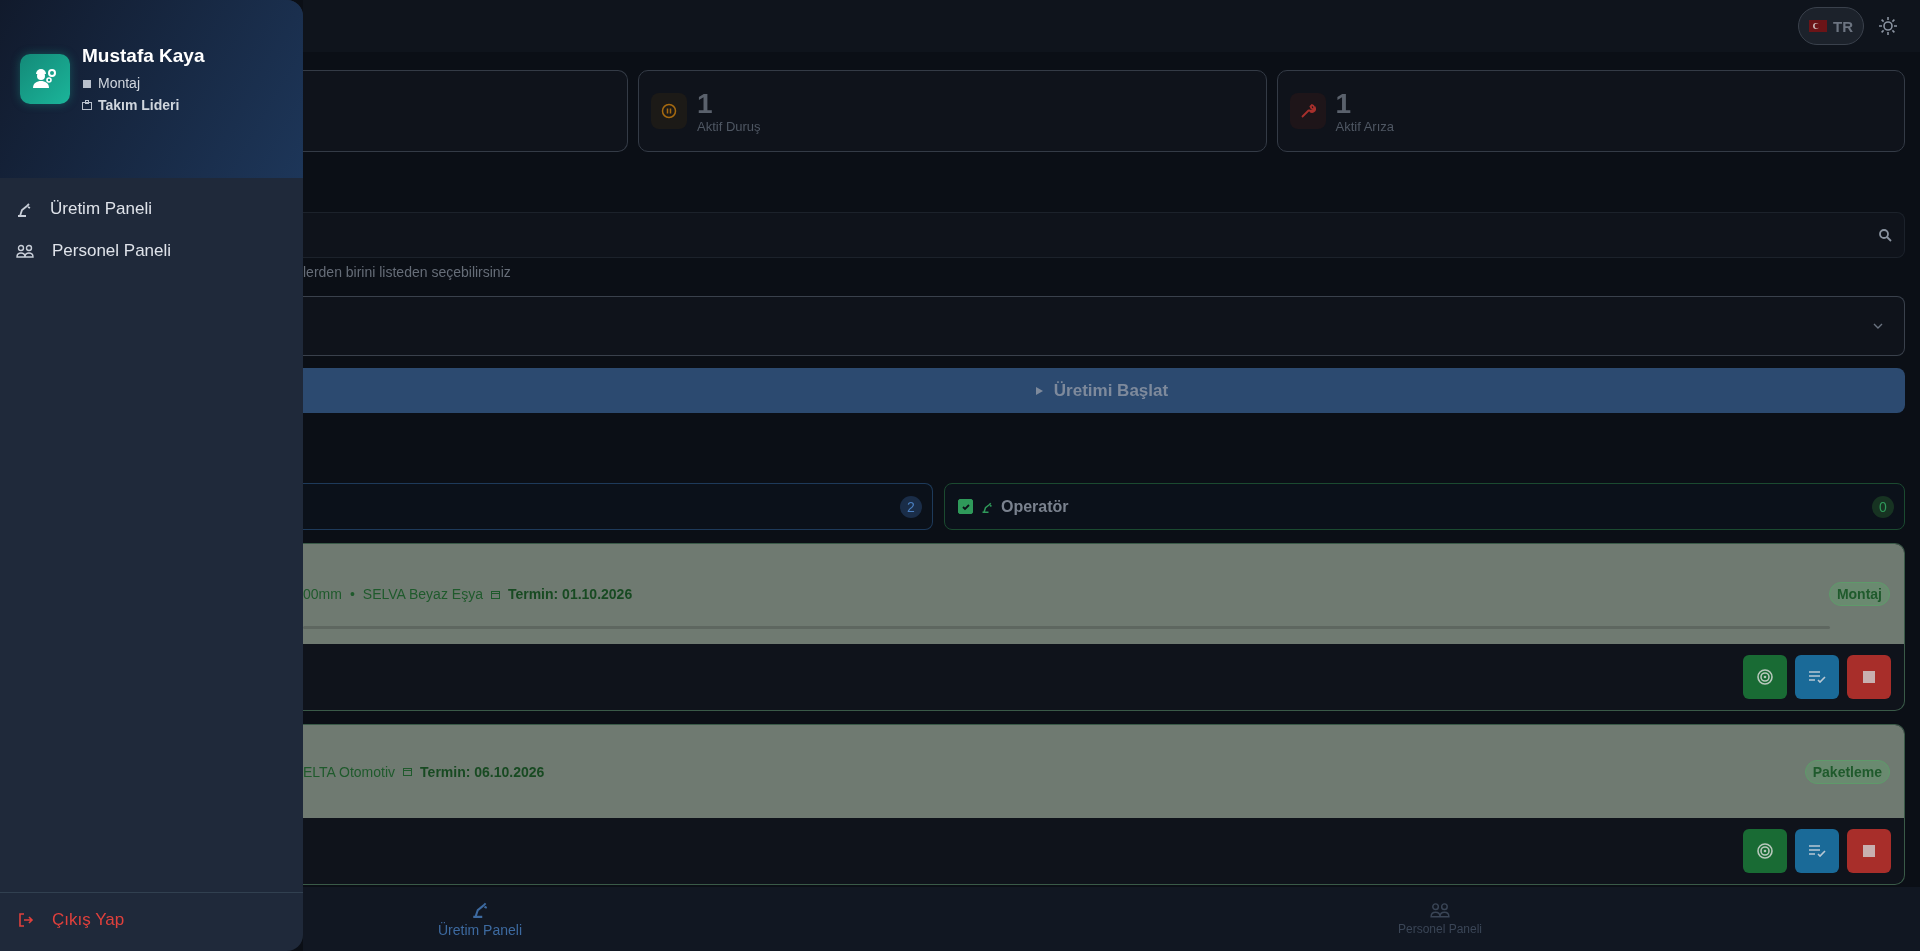  Describe the element at coordinates (1038, 390) in the screenshot. I see `play-icon` at that location.